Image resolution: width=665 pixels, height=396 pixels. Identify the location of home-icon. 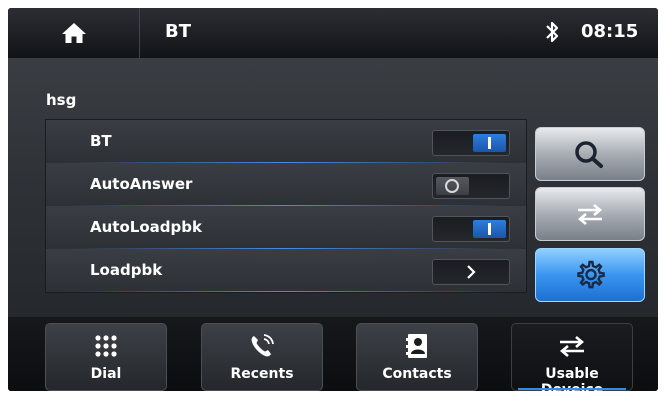
(73, 33).